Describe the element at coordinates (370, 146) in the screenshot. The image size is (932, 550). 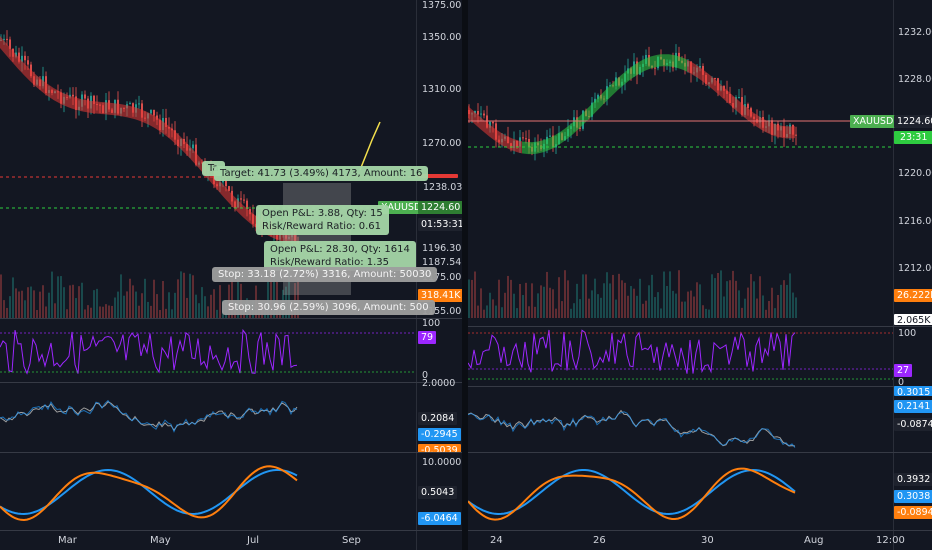
I see `projection-arrow` at that location.